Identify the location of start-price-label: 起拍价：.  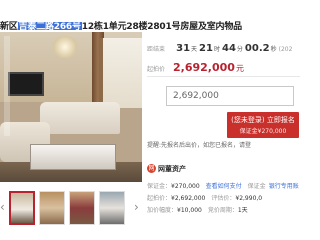
(159, 198).